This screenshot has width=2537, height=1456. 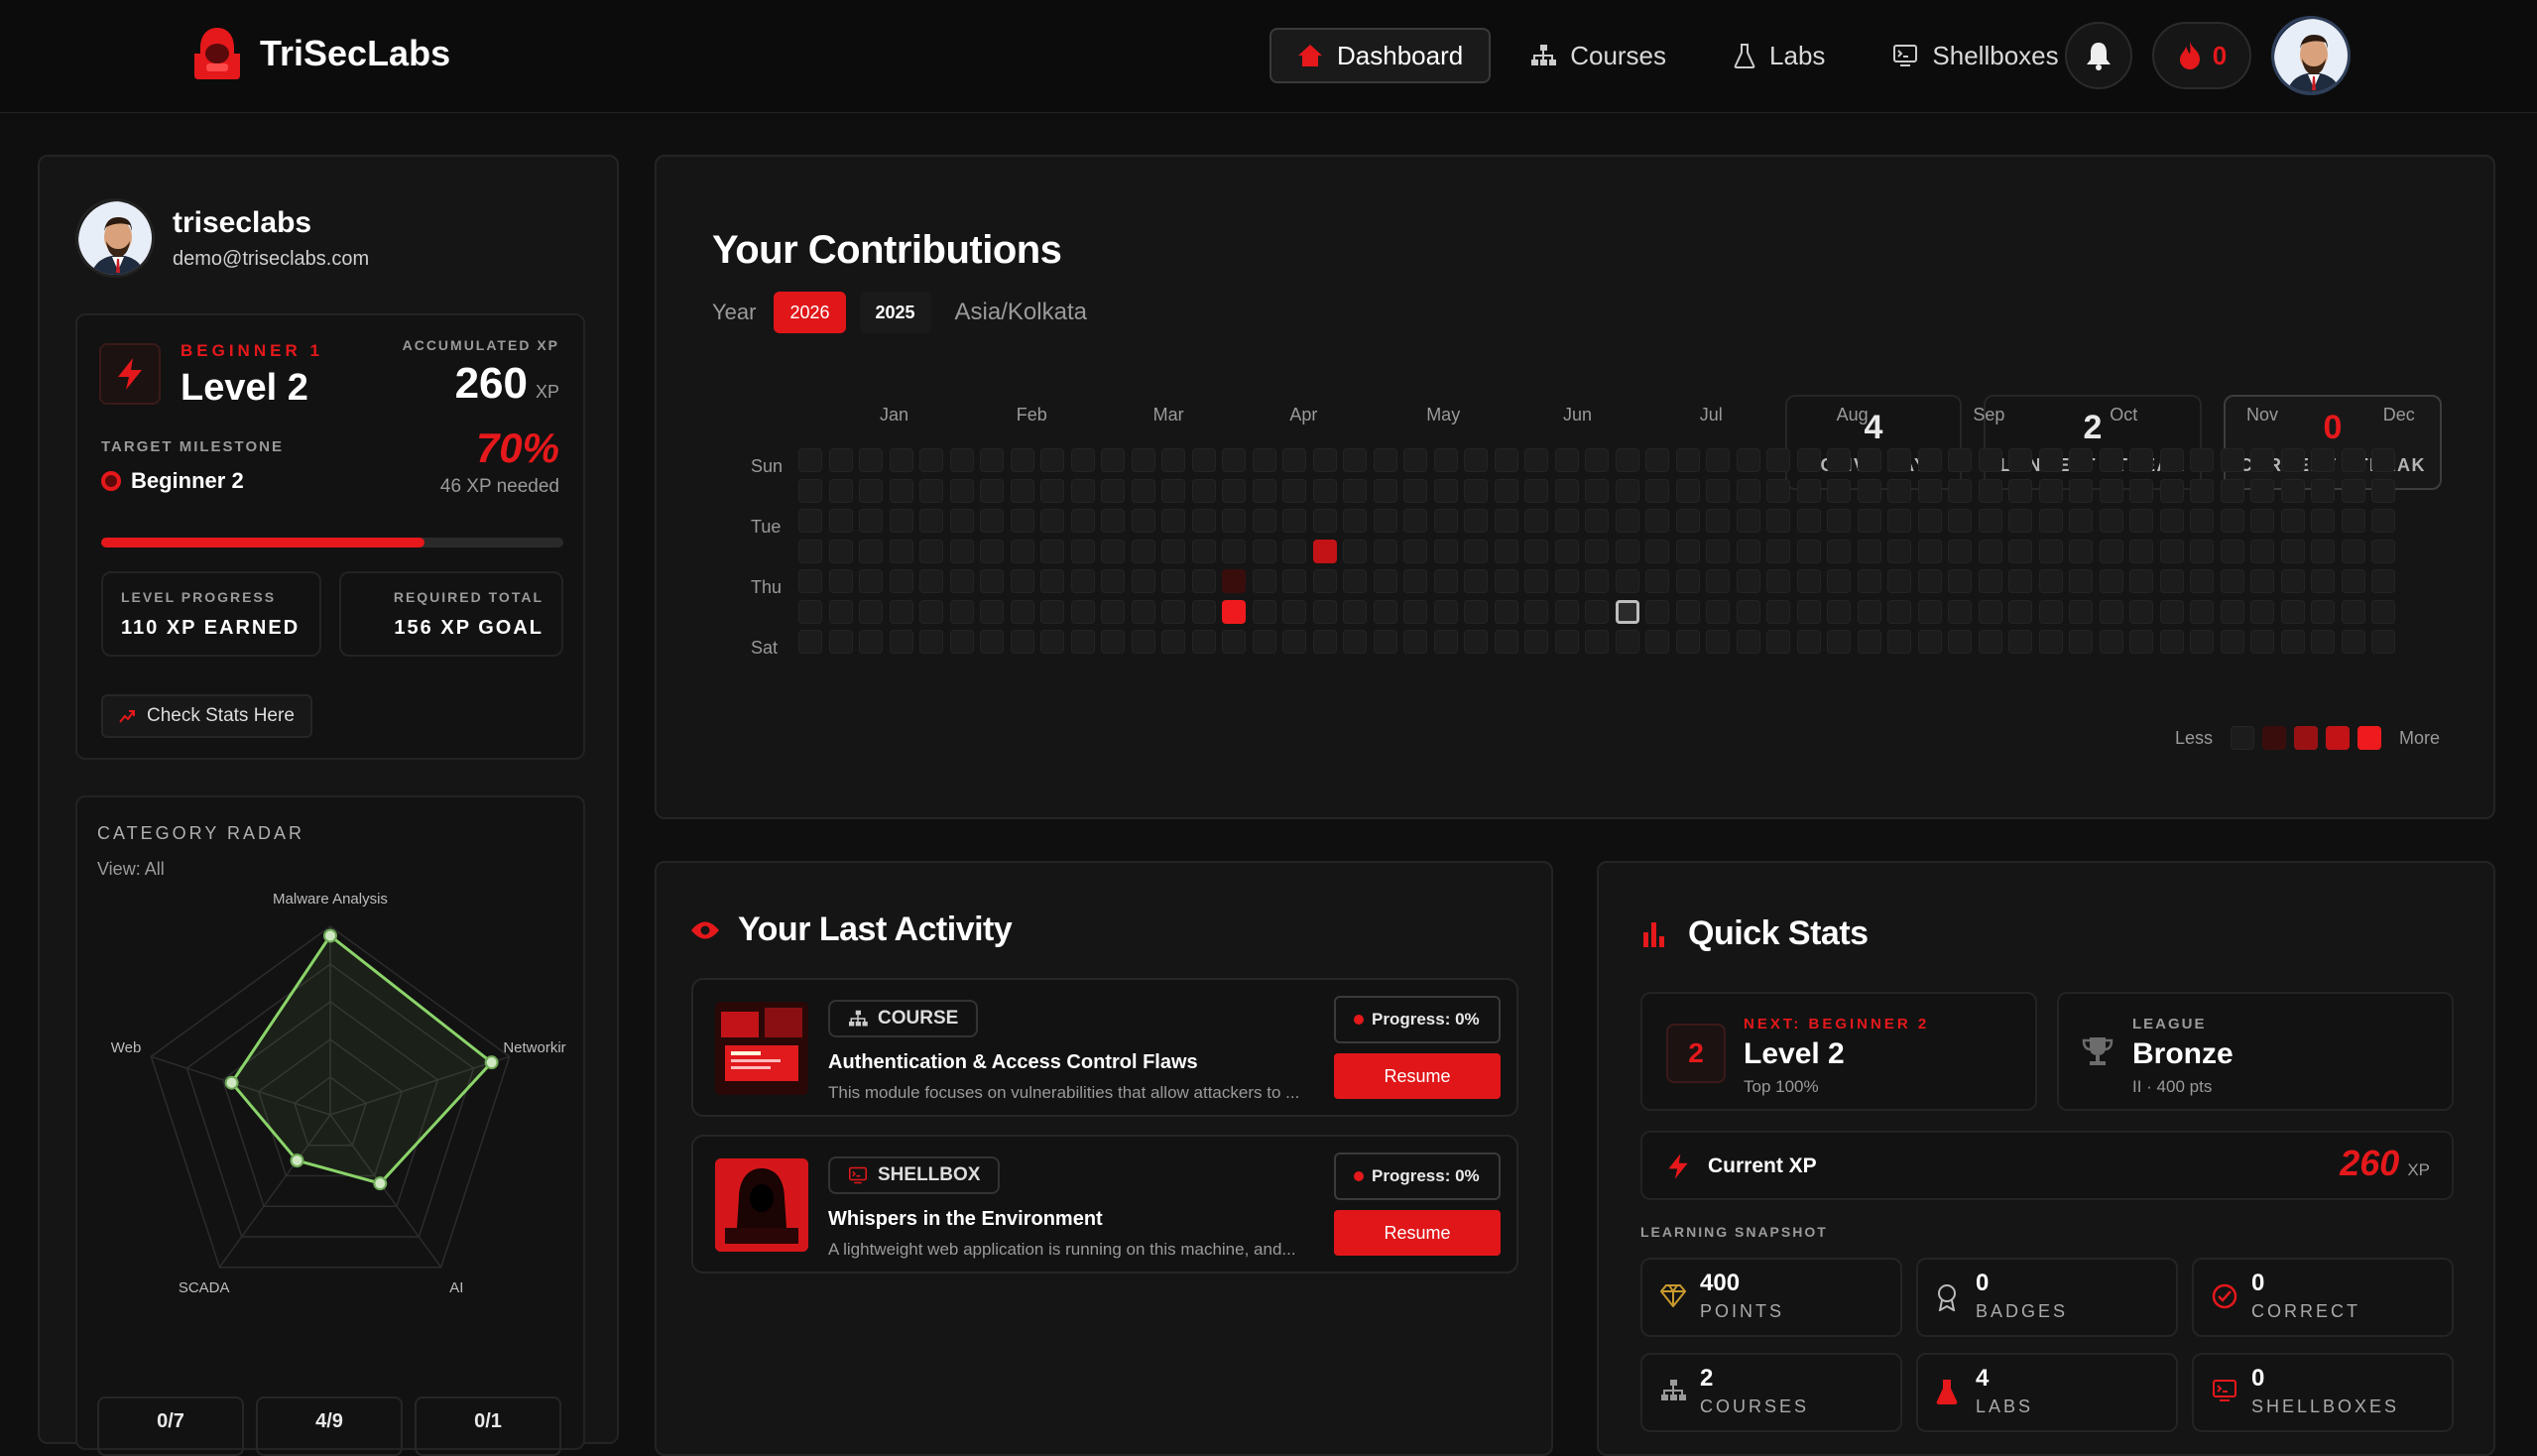 I want to click on logo: TriSecLabs, so click(x=319, y=53).